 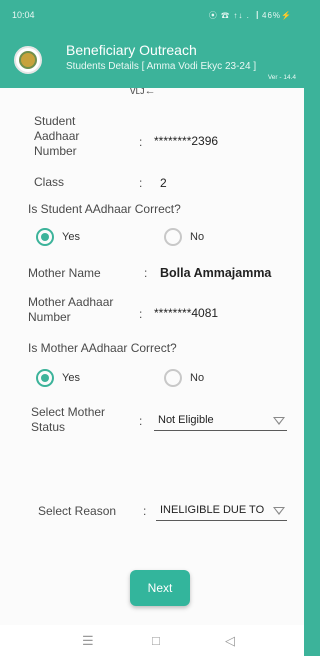 I want to click on mother-status-select: Not Eligible, so click(x=220, y=421).